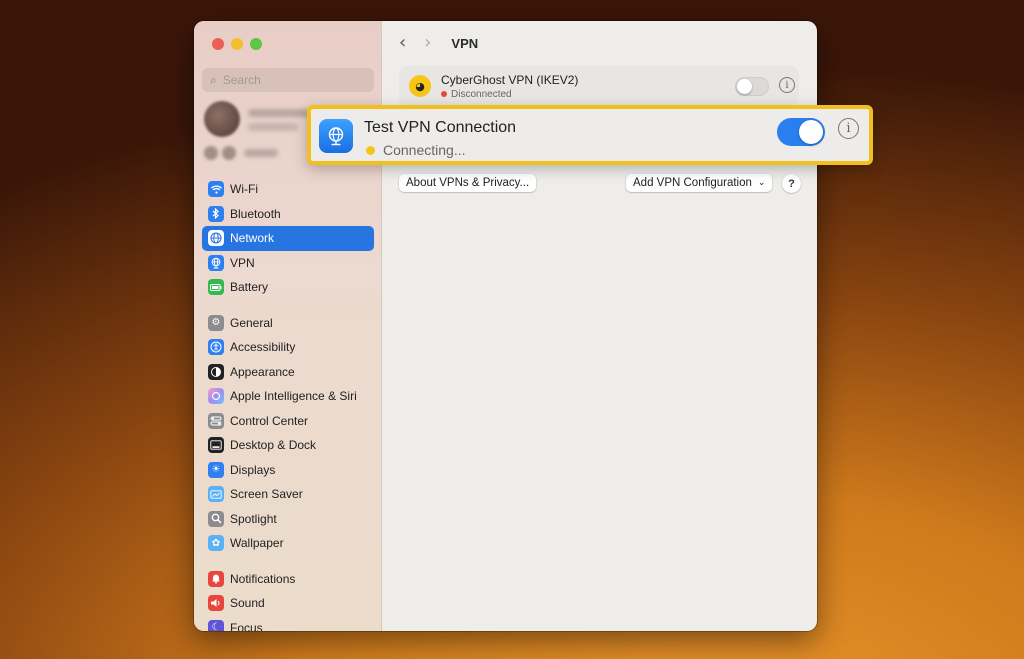  I want to click on sidebar-item-notifications: Notifications, so click(288, 579).